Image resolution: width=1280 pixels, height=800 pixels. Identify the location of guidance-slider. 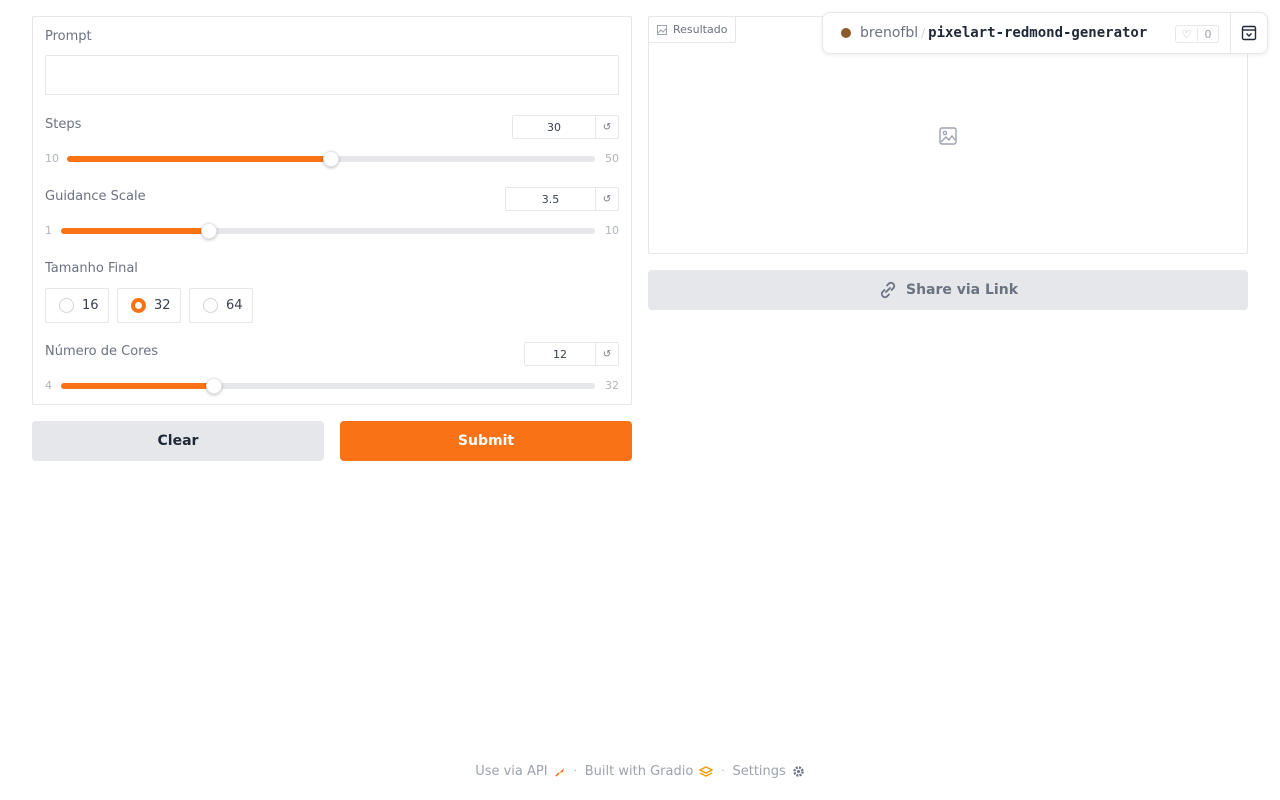
(328, 231).